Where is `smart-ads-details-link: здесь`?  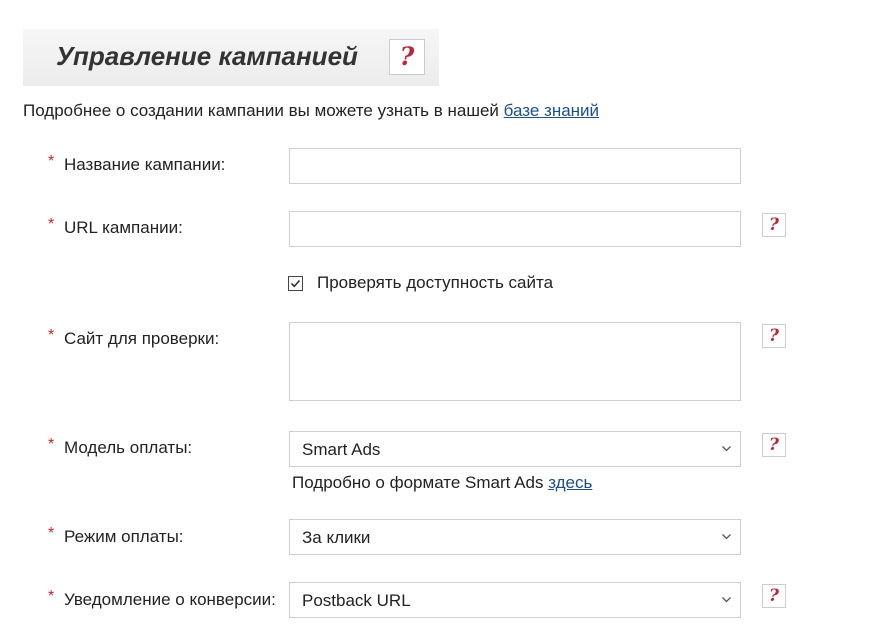
smart-ads-details-link: здесь is located at coordinates (570, 482).